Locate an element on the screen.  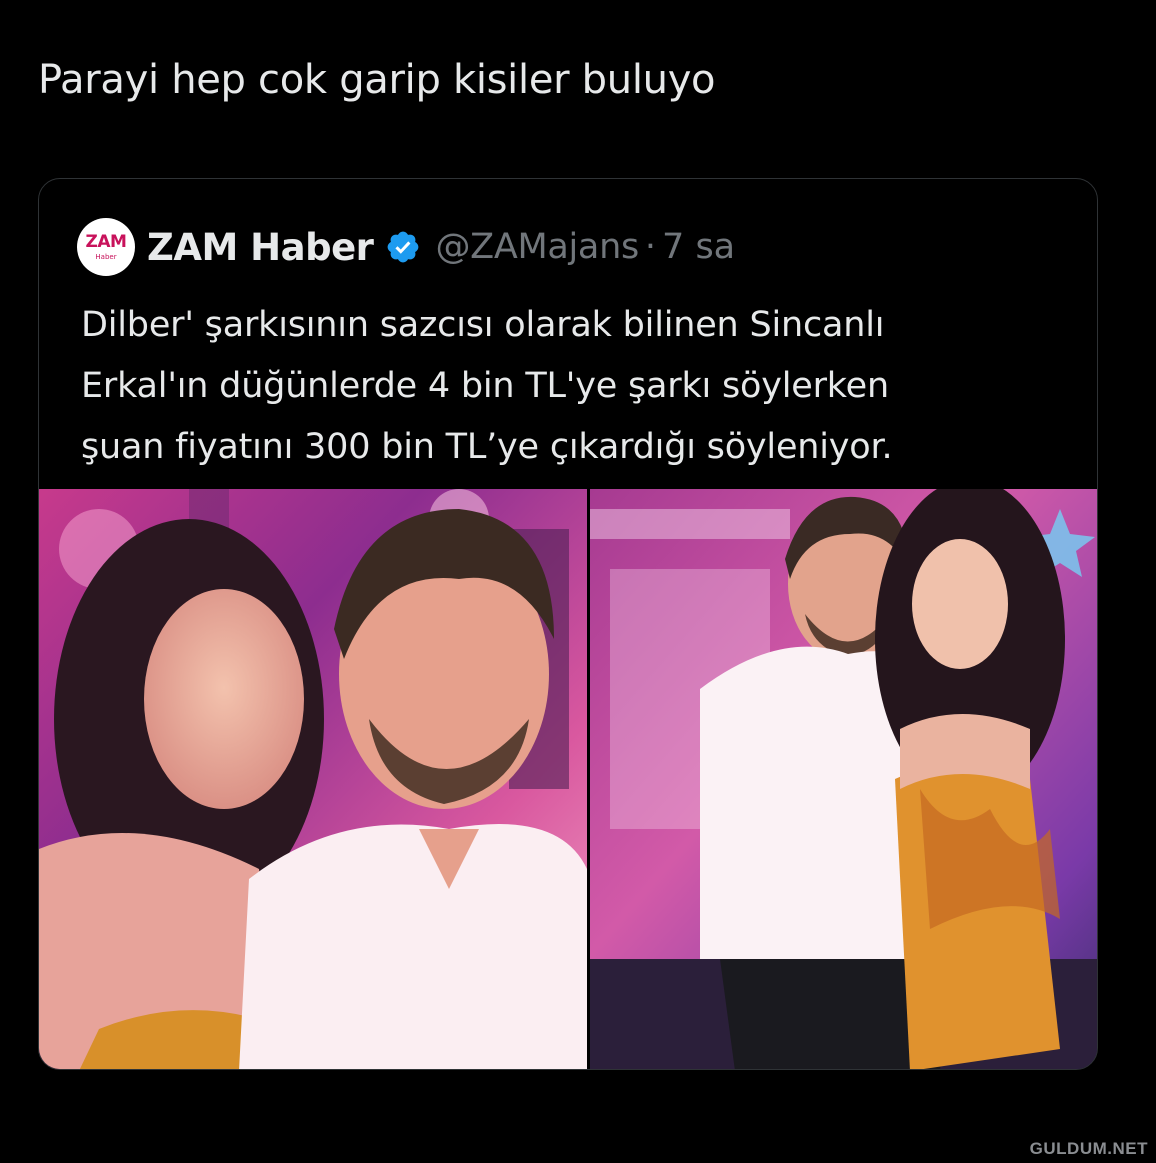
avatar-logo-text: ZAM is located at coordinates (106, 242).